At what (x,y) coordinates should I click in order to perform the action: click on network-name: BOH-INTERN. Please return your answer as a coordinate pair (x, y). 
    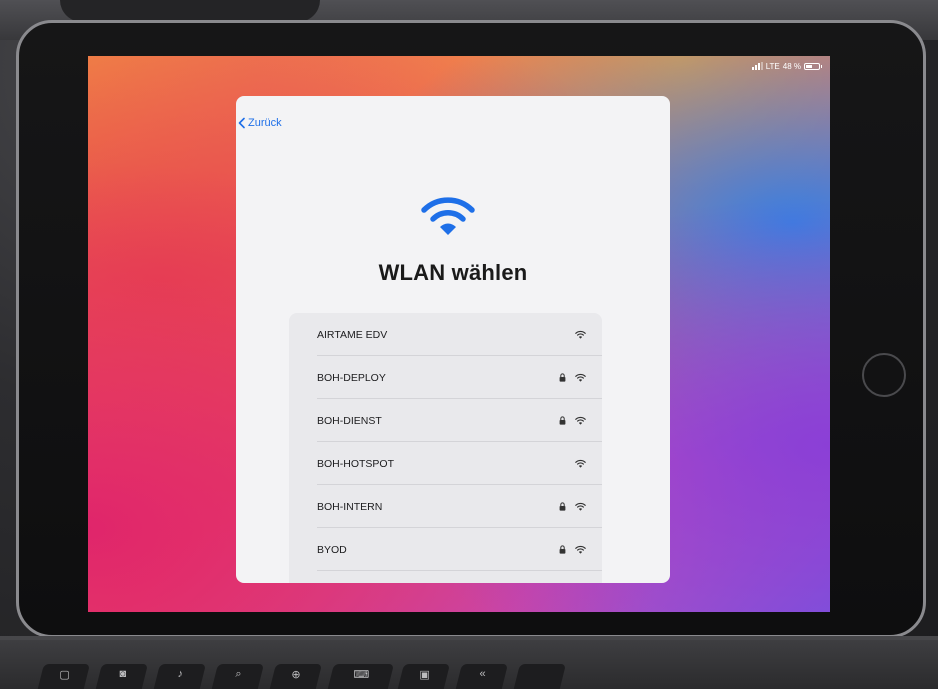
    Looking at the image, I should click on (350, 506).